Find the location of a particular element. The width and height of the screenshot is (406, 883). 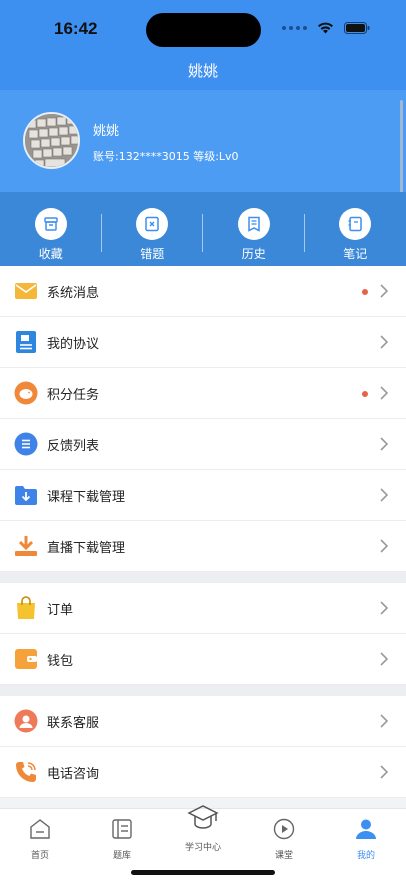

menu-item-contact-support: 联系客服 is located at coordinates (203, 721).